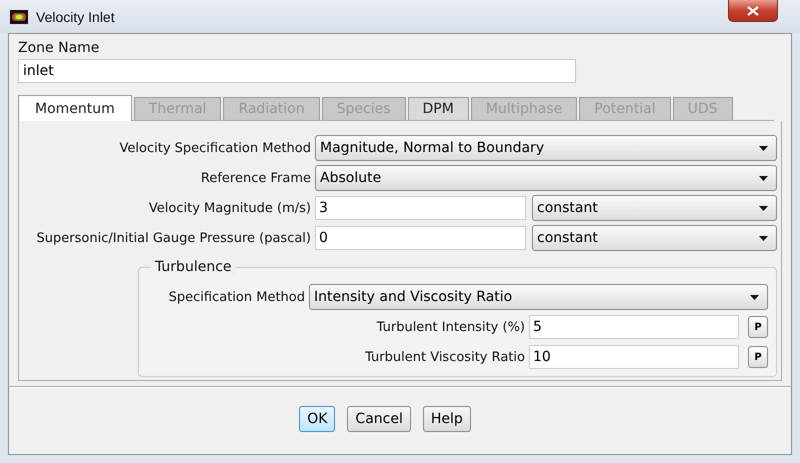 The image size is (800, 463). What do you see at coordinates (255, 178) in the screenshot?
I see `field-label: Reference Frame` at bounding box center [255, 178].